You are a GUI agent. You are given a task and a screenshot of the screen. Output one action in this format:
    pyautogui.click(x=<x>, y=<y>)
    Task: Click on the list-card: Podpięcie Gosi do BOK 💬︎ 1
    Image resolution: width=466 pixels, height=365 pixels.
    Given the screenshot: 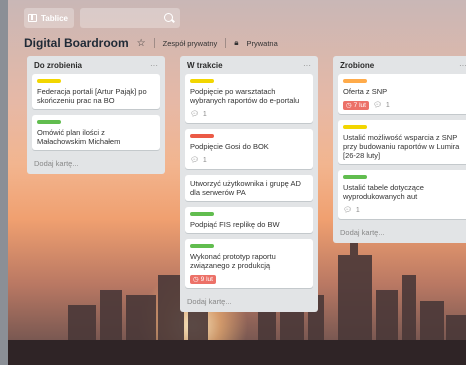 What is the action you would take?
    pyautogui.click(x=249, y=149)
    